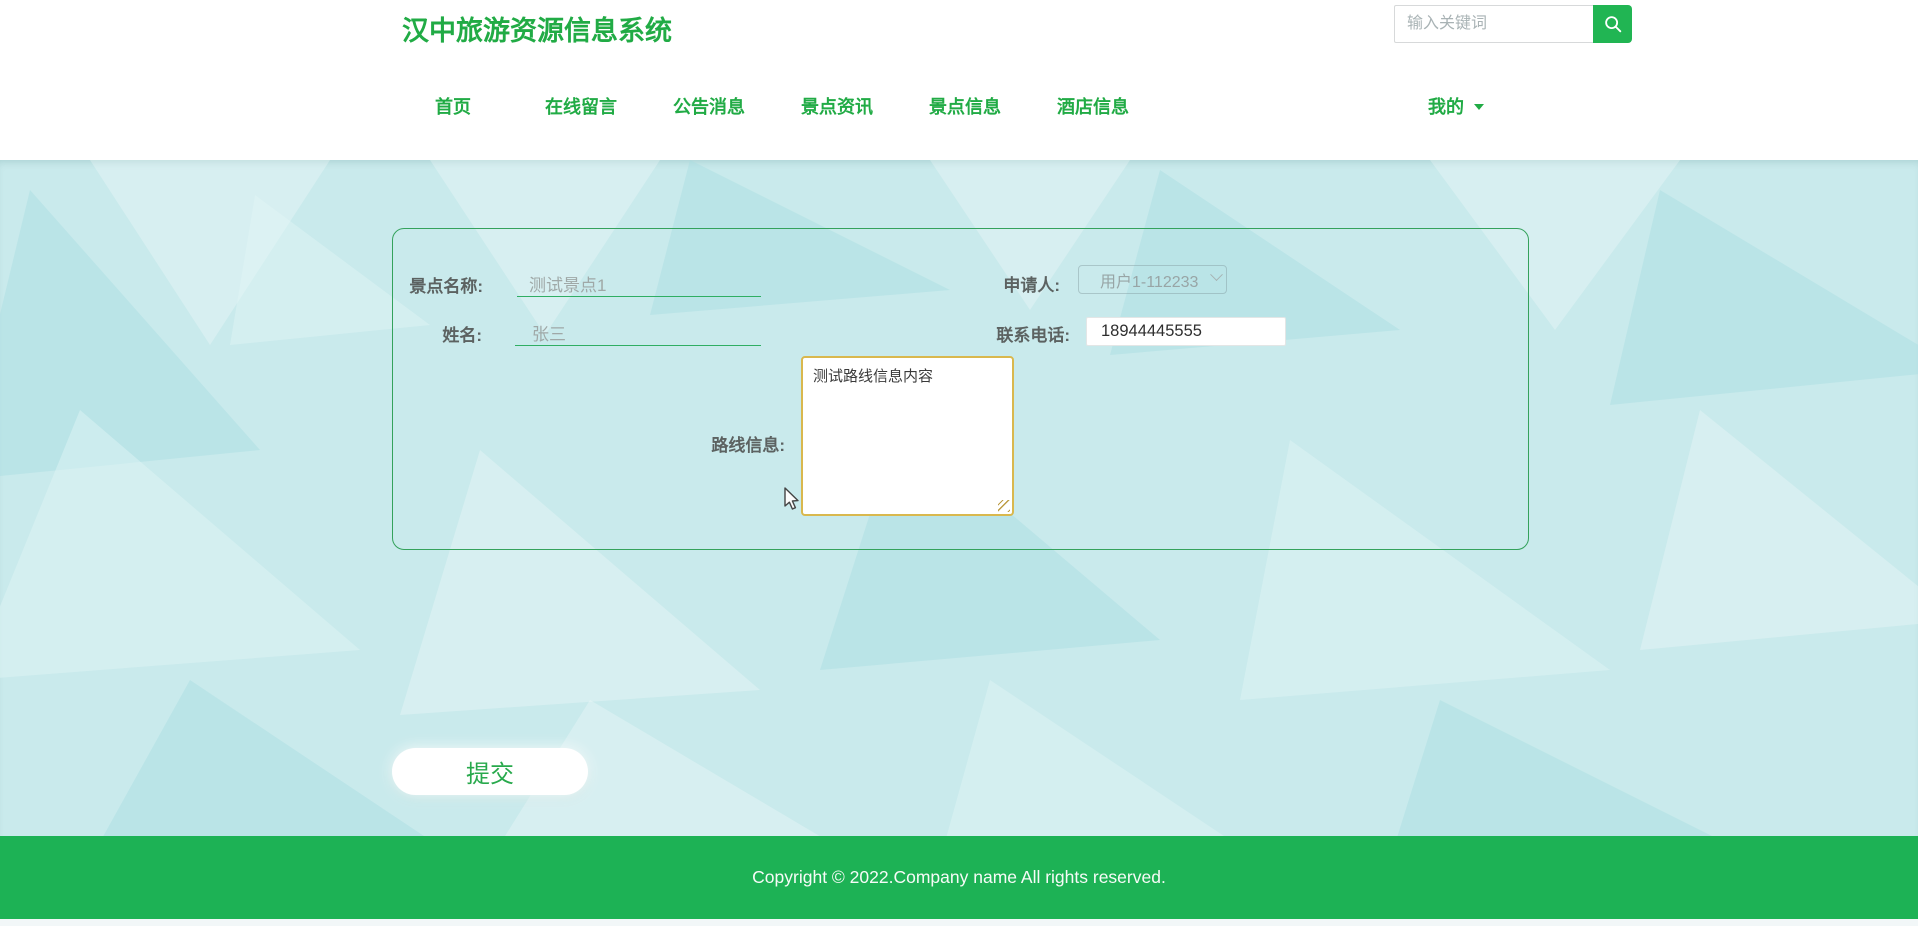 Image resolution: width=1918 pixels, height=926 pixels. Describe the element at coordinates (462, 335) in the screenshot. I see `name-label: 姓名:` at that location.